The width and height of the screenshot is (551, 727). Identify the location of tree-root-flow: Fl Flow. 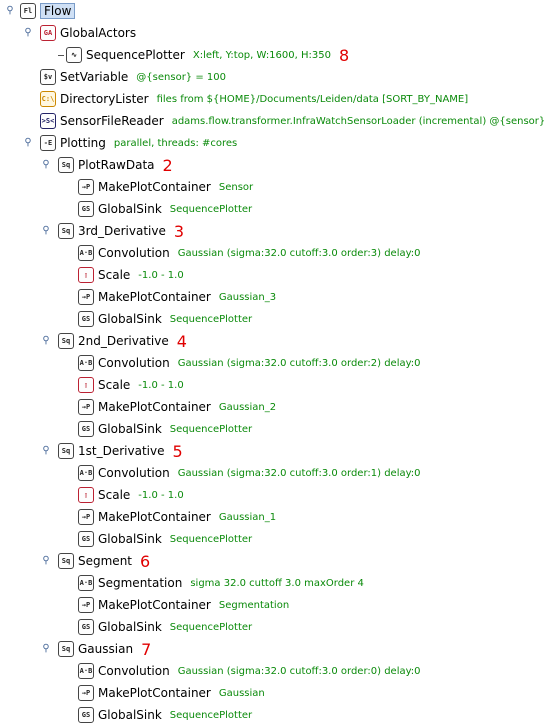
(51, 11).